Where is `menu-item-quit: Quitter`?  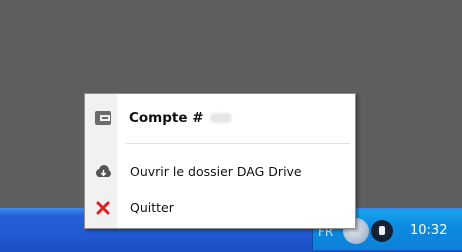 menu-item-quit: Quitter is located at coordinates (220, 208).